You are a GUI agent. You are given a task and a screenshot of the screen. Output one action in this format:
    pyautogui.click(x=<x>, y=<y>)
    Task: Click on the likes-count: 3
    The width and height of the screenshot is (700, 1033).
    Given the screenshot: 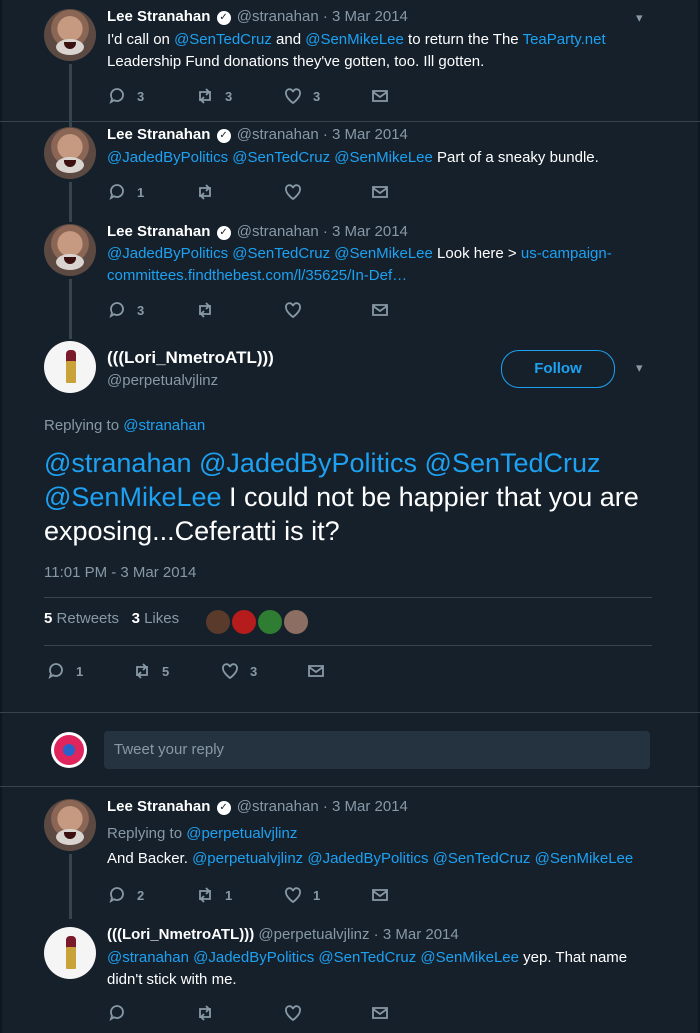 What is the action you would take?
    pyautogui.click(x=136, y=618)
    